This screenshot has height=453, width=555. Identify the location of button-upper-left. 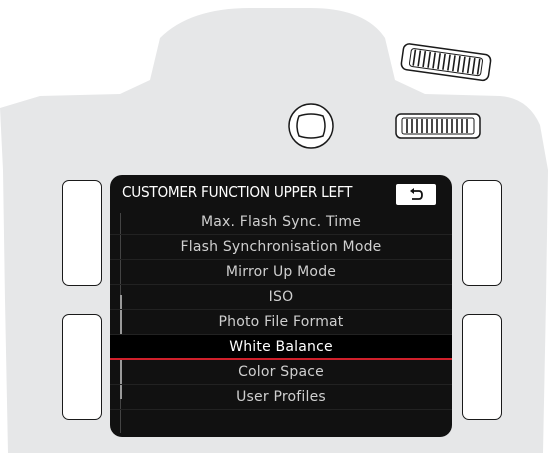
(82, 233).